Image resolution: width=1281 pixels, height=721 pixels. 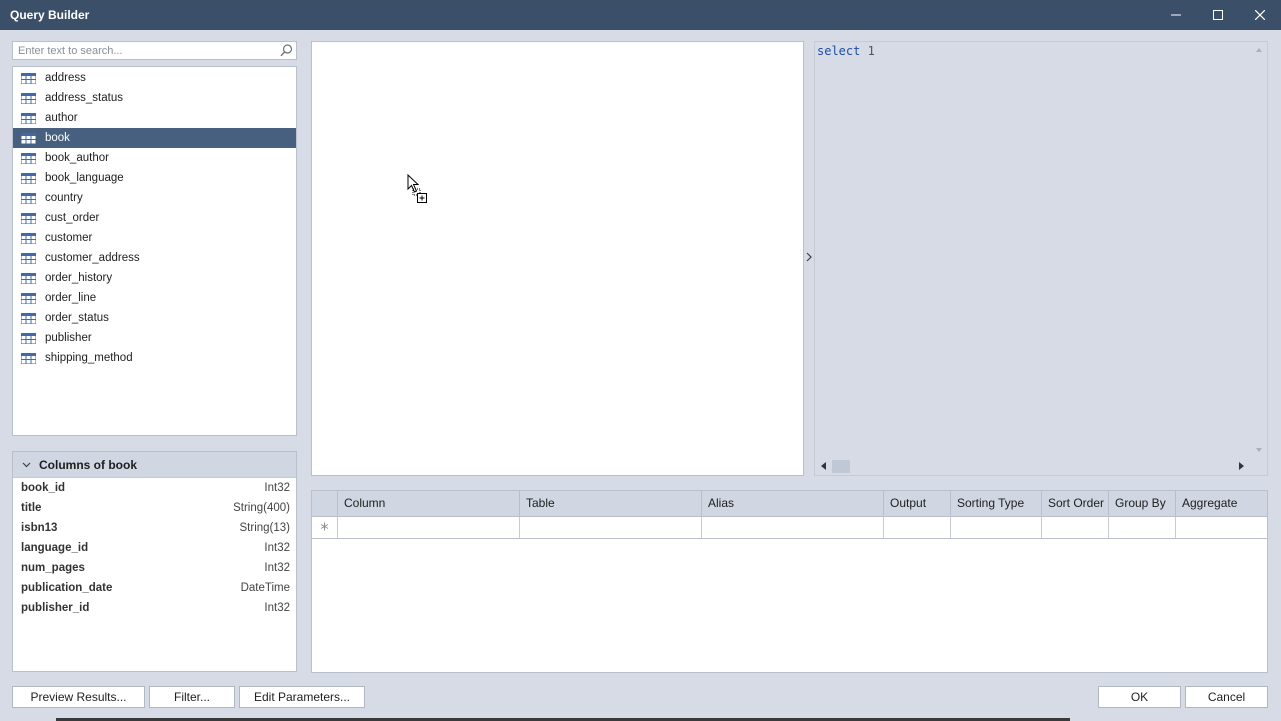 I want to click on chevron-down-icon, so click(x=26, y=465).